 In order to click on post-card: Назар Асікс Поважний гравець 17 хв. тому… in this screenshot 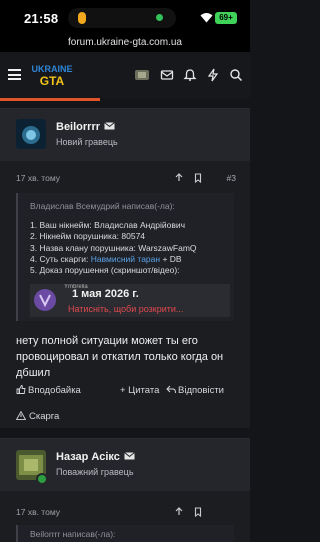, I will do `click(125, 490)`.